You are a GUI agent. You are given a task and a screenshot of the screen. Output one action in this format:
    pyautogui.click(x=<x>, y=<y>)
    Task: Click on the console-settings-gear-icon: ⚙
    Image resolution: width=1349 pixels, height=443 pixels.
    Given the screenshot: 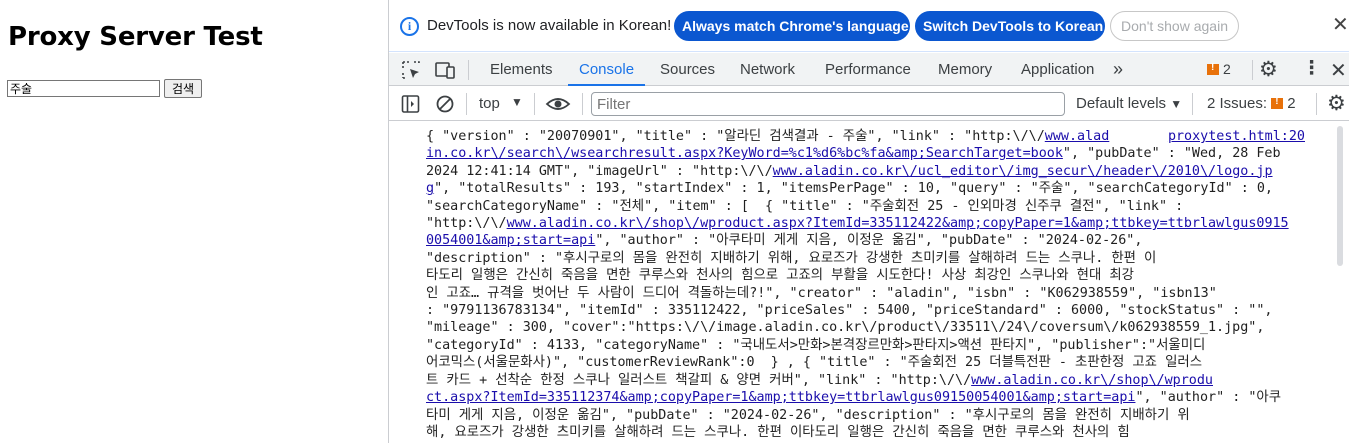 What is the action you would take?
    pyautogui.click(x=1336, y=103)
    